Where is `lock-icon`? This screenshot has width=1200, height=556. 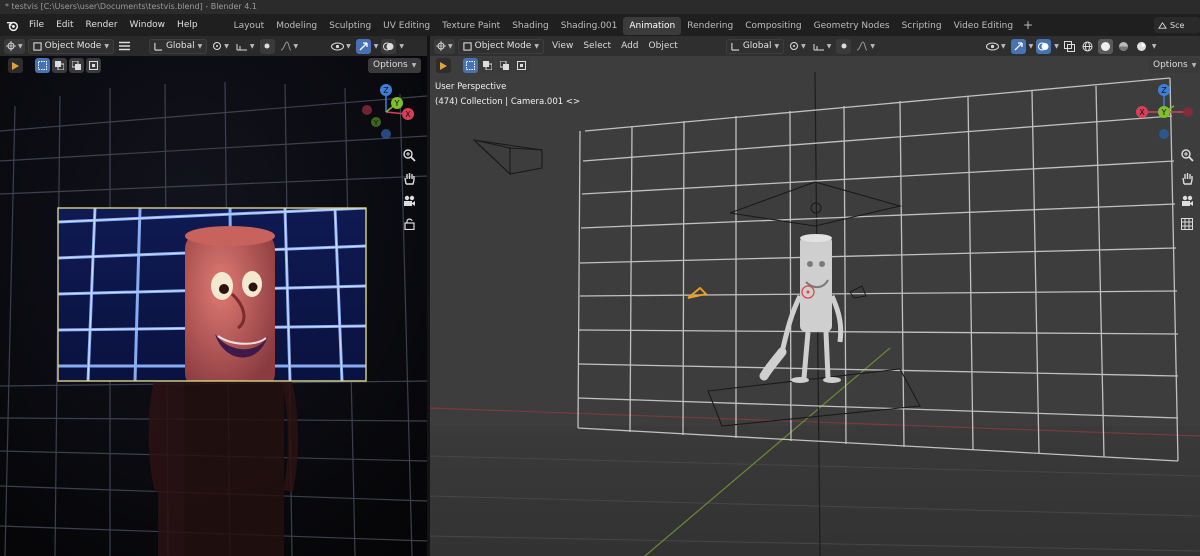 lock-icon is located at coordinates (409, 224).